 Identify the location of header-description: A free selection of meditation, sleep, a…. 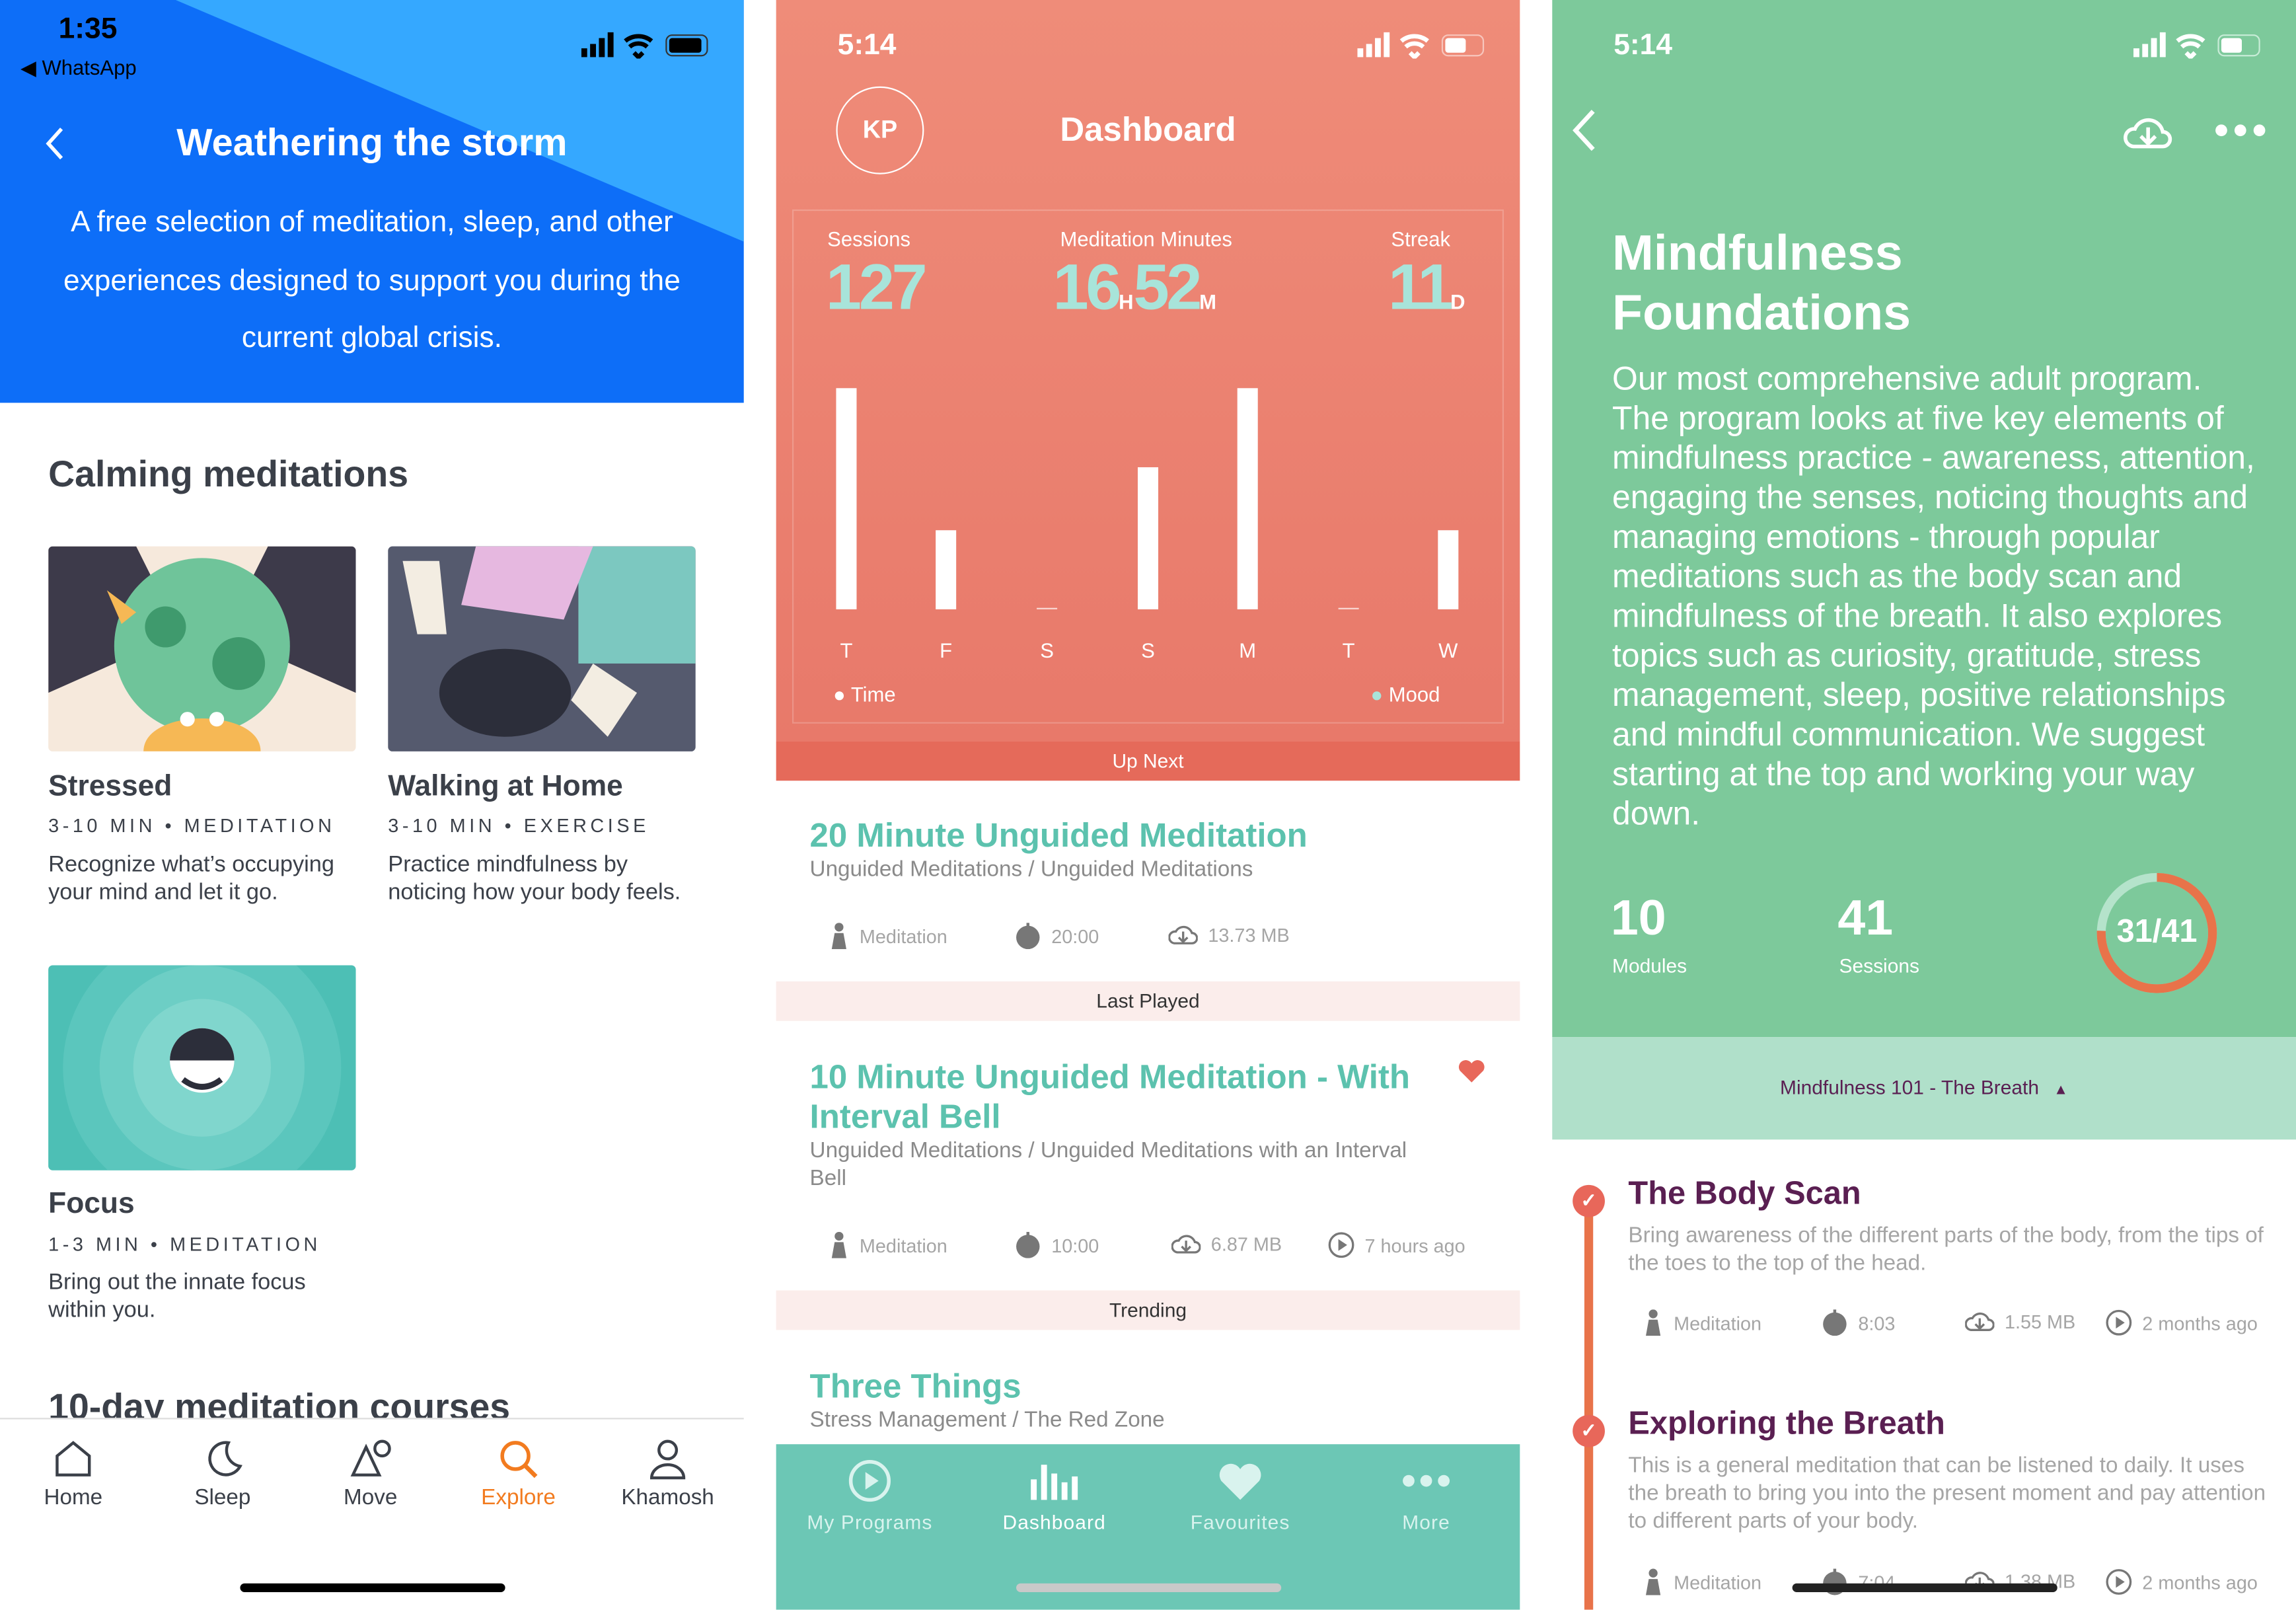
(372, 280).